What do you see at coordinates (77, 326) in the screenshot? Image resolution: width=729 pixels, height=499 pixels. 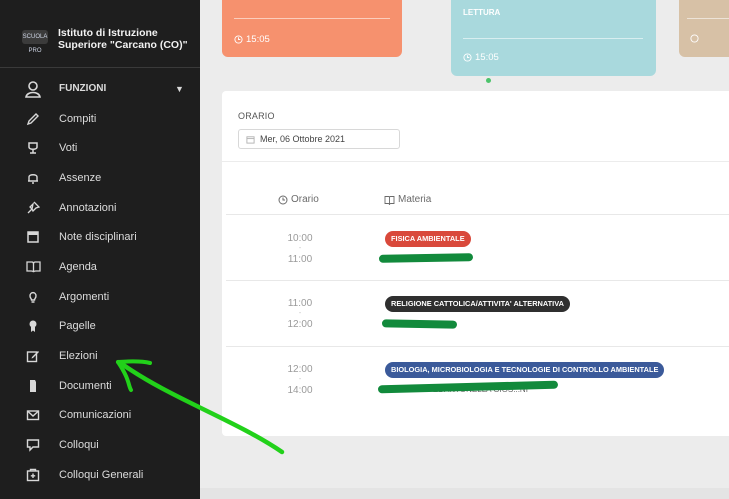 I see `sidebar-item-label: Pagelle` at bounding box center [77, 326].